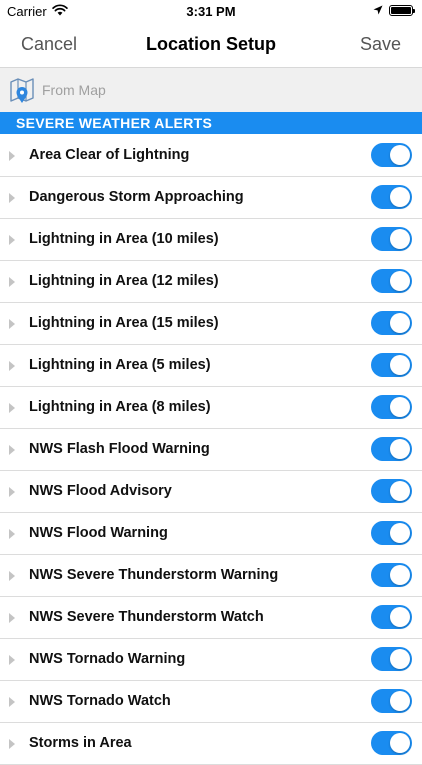 Image resolution: width=422 pixels, height=765 pixels. What do you see at coordinates (120, 365) in the screenshot?
I see `alert-label: Lightning in Area (5 miles)` at bounding box center [120, 365].